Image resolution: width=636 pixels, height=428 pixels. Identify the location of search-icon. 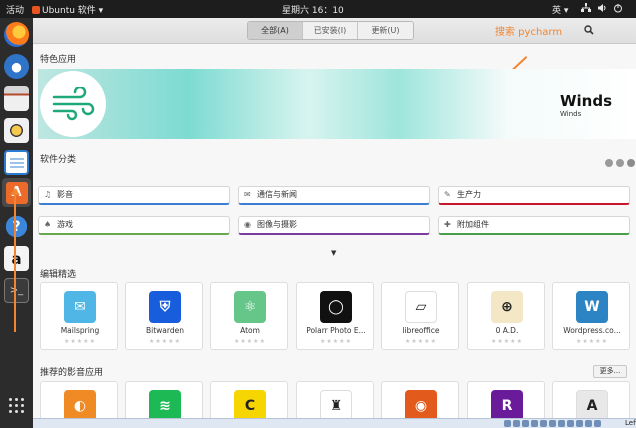
(589, 30).